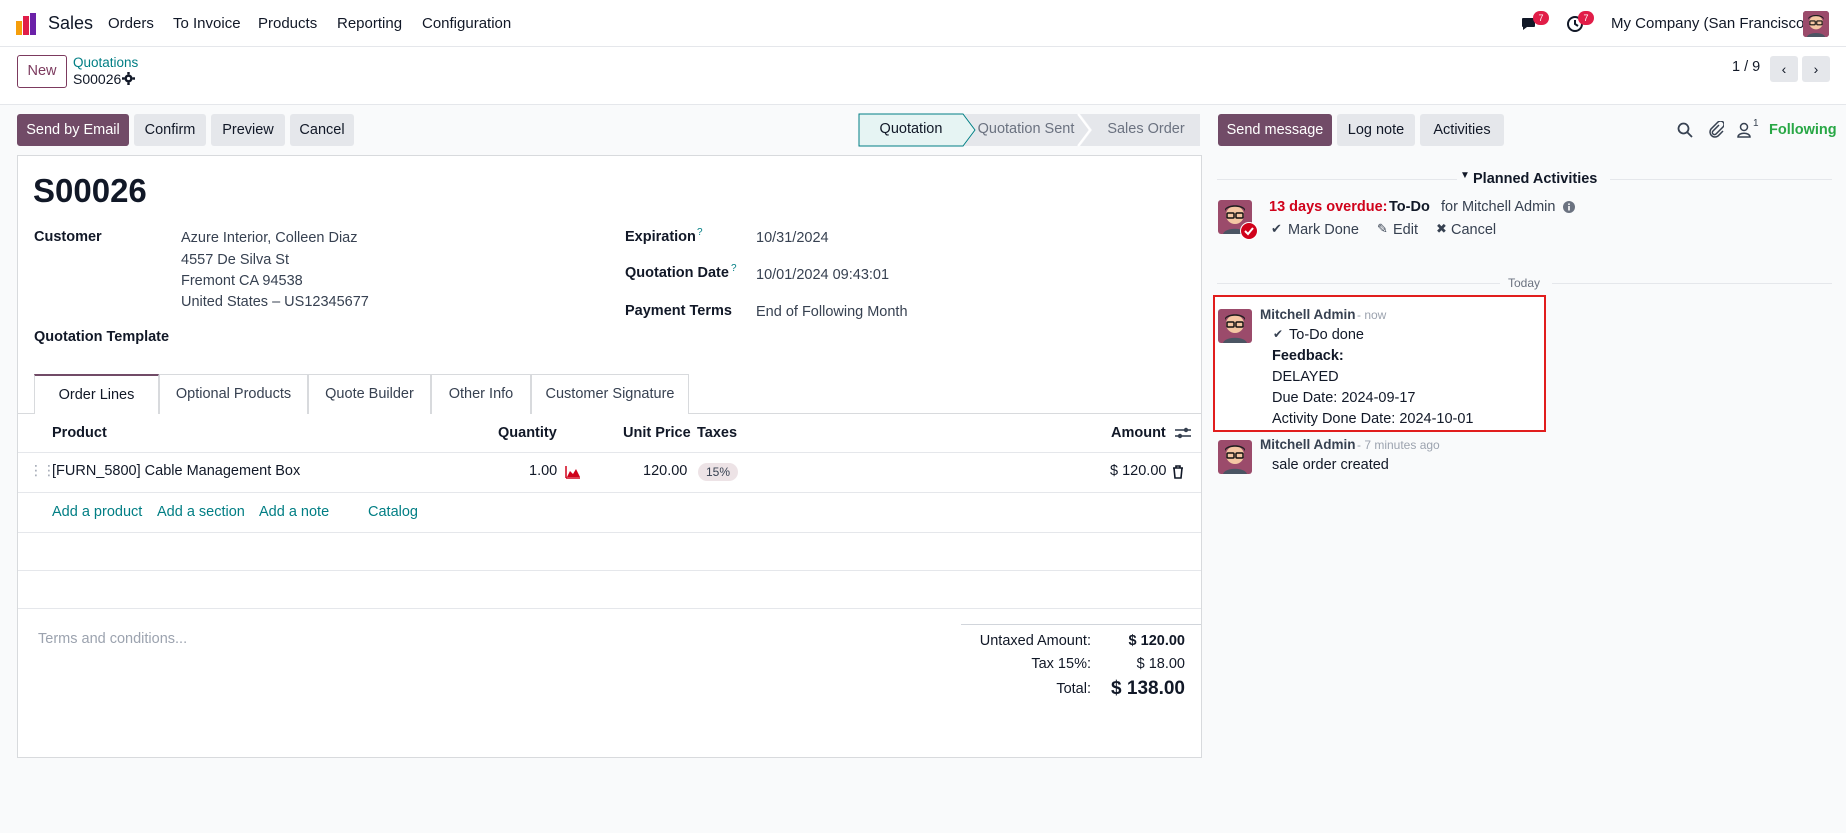 This screenshot has height=833, width=1846. I want to click on customer-name: Azure Interior, Colleen Diaz, so click(269, 238).